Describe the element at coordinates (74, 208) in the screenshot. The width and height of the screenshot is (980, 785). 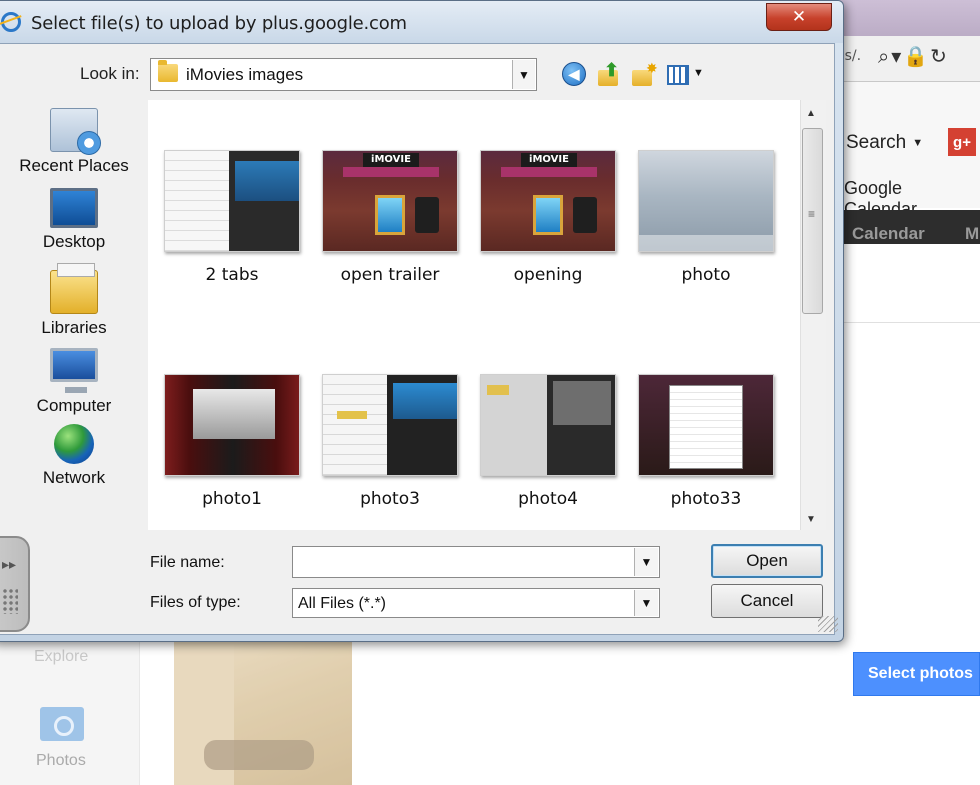
I see `desktop-icon` at that location.